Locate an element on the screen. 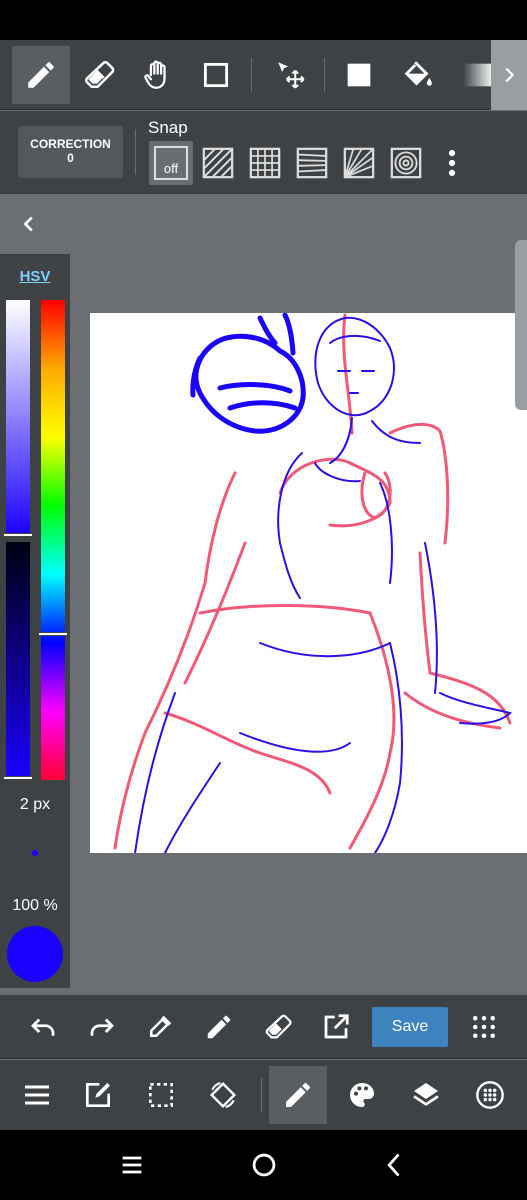 The image size is (527, 1200). chevron-right-icon is located at coordinates (510, 75).